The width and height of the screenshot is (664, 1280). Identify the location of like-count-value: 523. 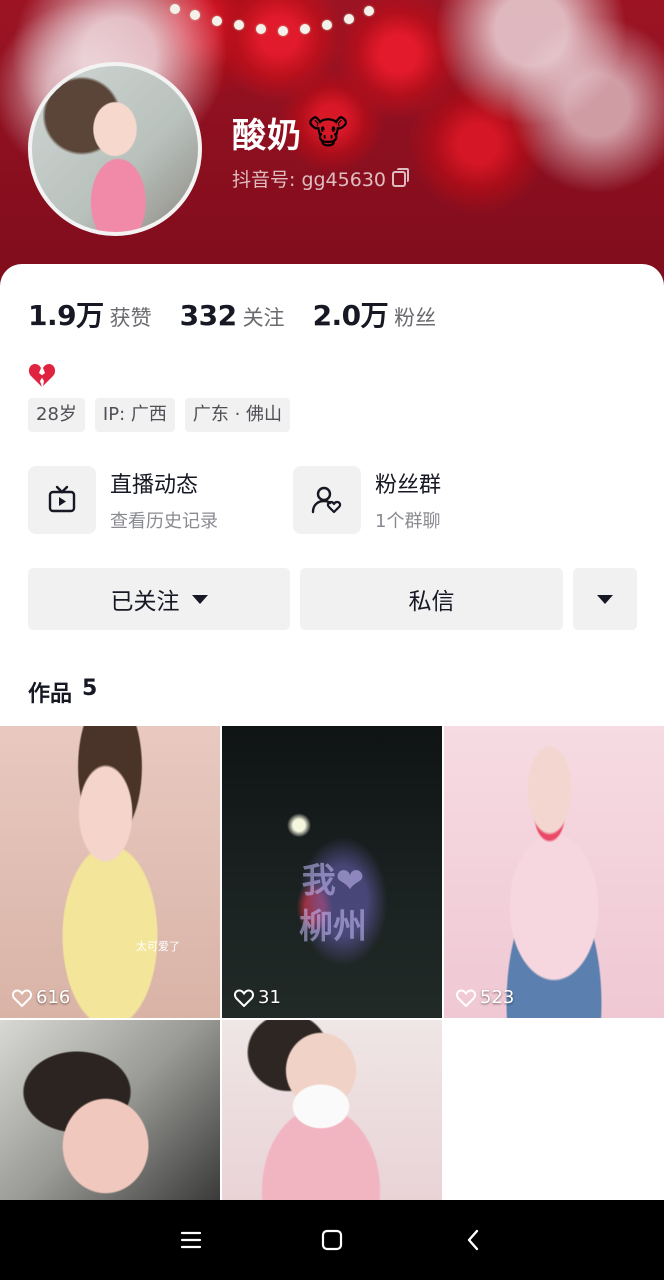
(497, 997).